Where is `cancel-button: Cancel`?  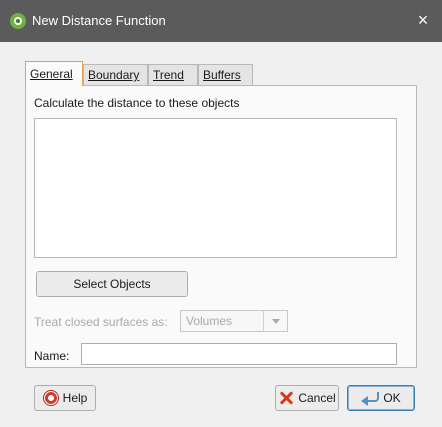
cancel-button: Cancel is located at coordinates (307, 398).